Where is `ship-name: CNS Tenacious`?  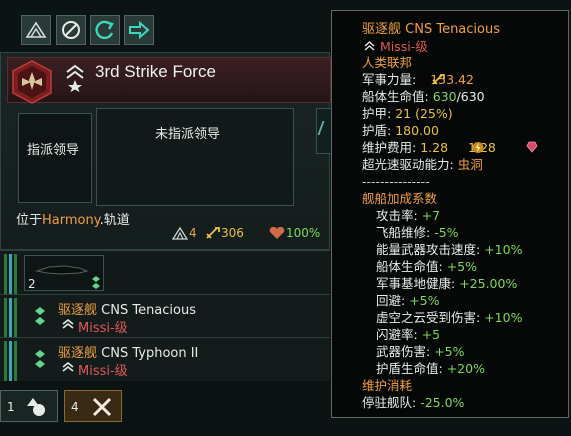 ship-name: CNS Tenacious is located at coordinates (149, 310).